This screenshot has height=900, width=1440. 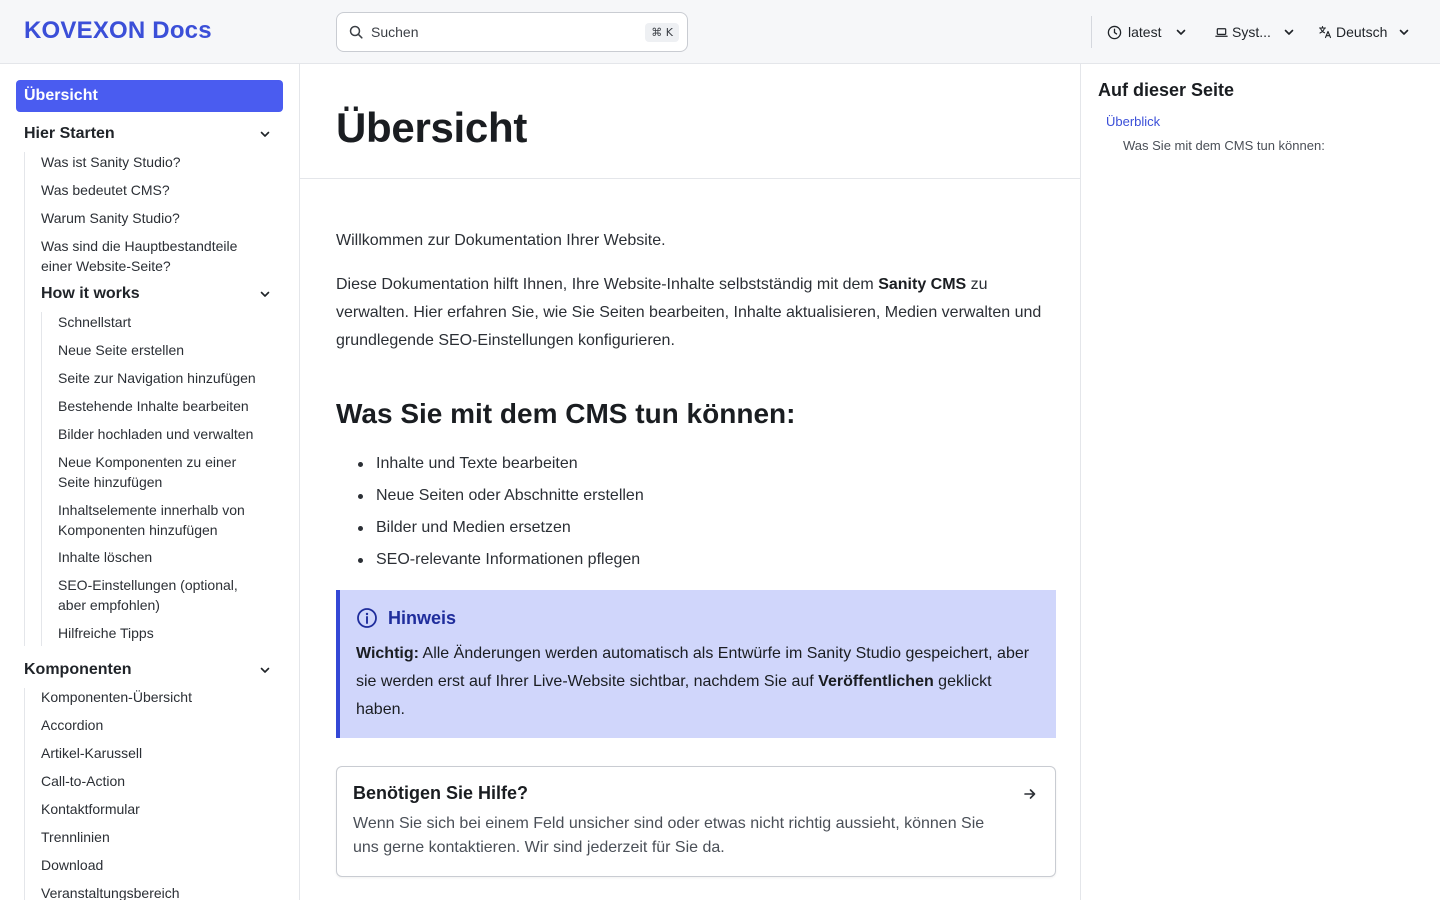 I want to click on page-title: Übersicht, so click(x=432, y=127).